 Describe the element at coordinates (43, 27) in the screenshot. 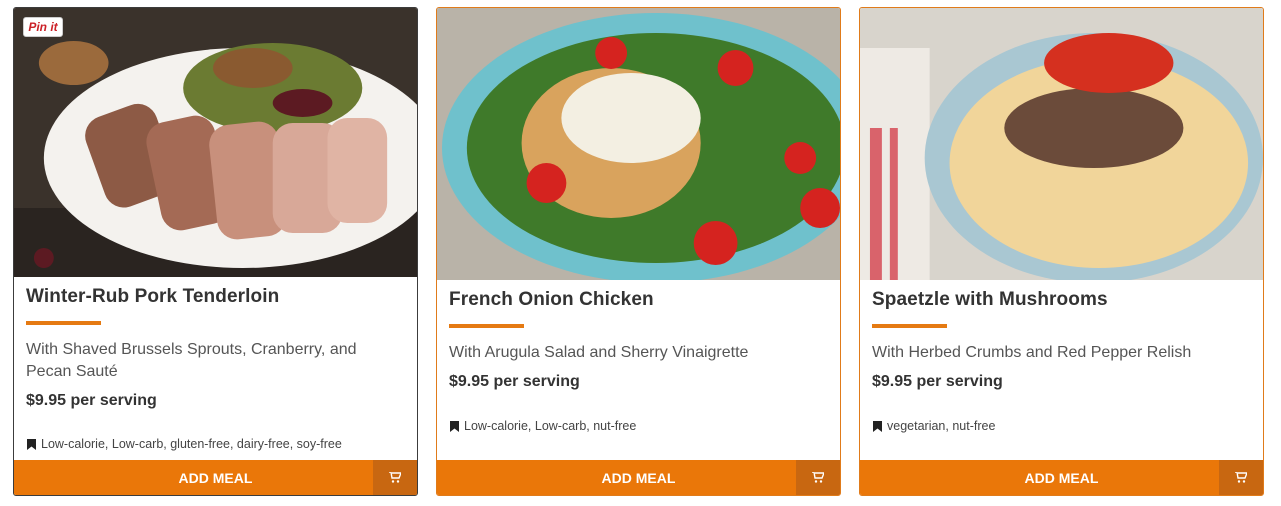

I see `pin-it-button: Pin it` at that location.